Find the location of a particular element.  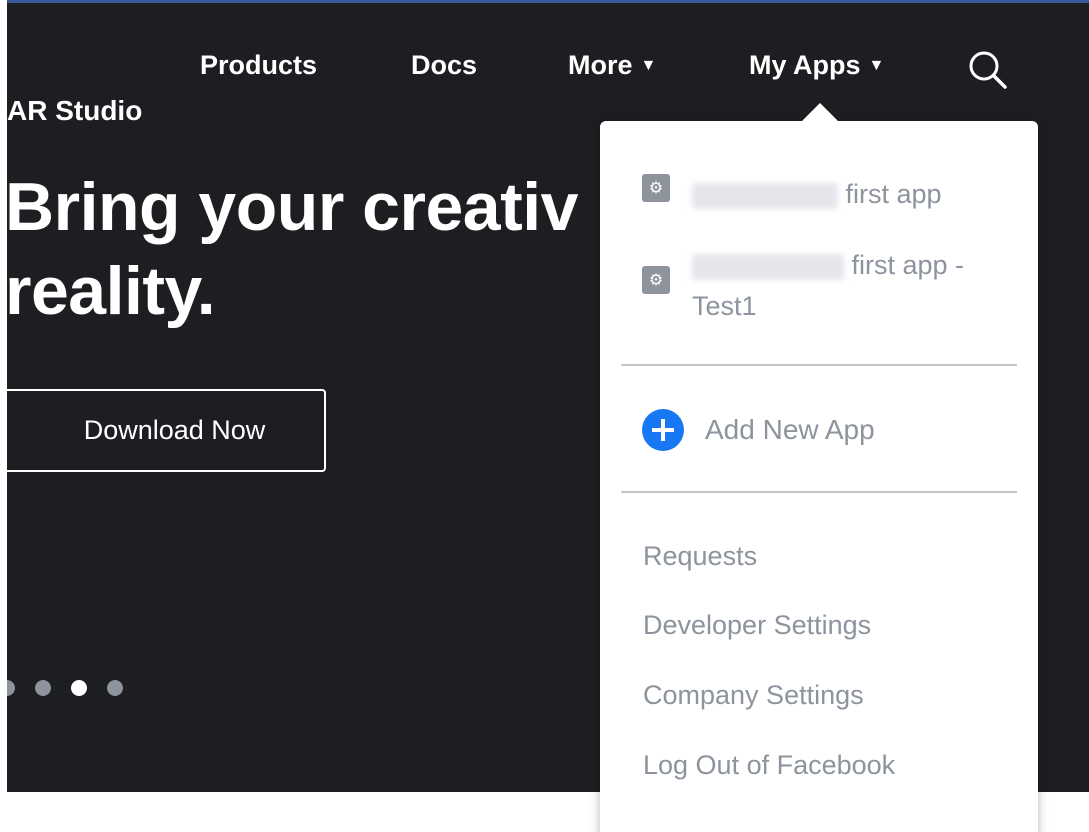

app-name: first app is located at coordinates (817, 194).